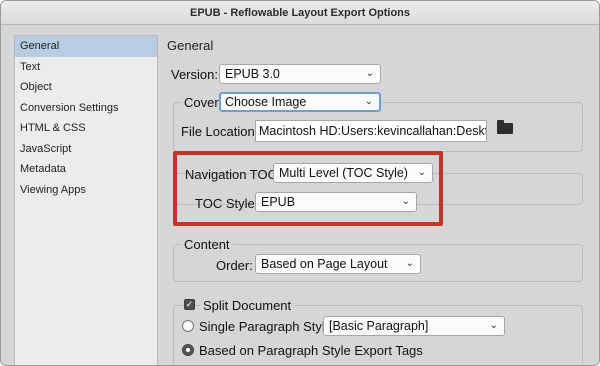 The height and width of the screenshot is (366, 600). I want to click on file-location-field: Macintosh HD:Users:kevincallahan:Desktc, so click(371, 131).